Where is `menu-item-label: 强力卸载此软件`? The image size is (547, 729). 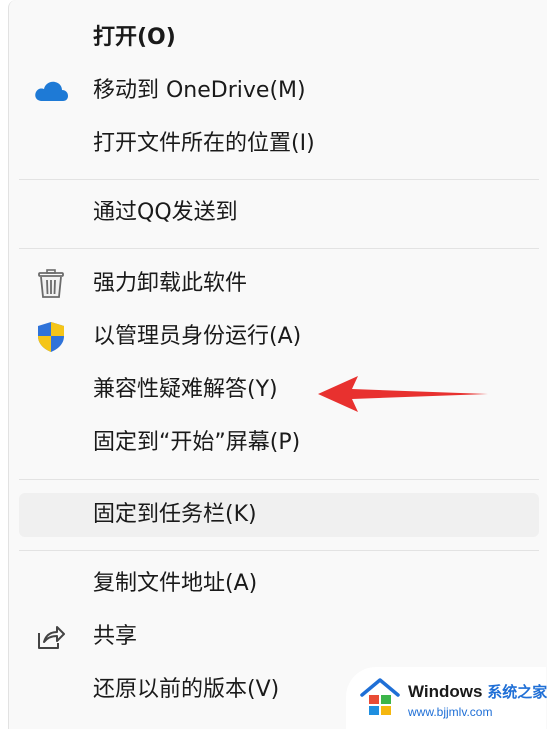
menu-item-label: 强力卸载此软件 is located at coordinates (170, 283).